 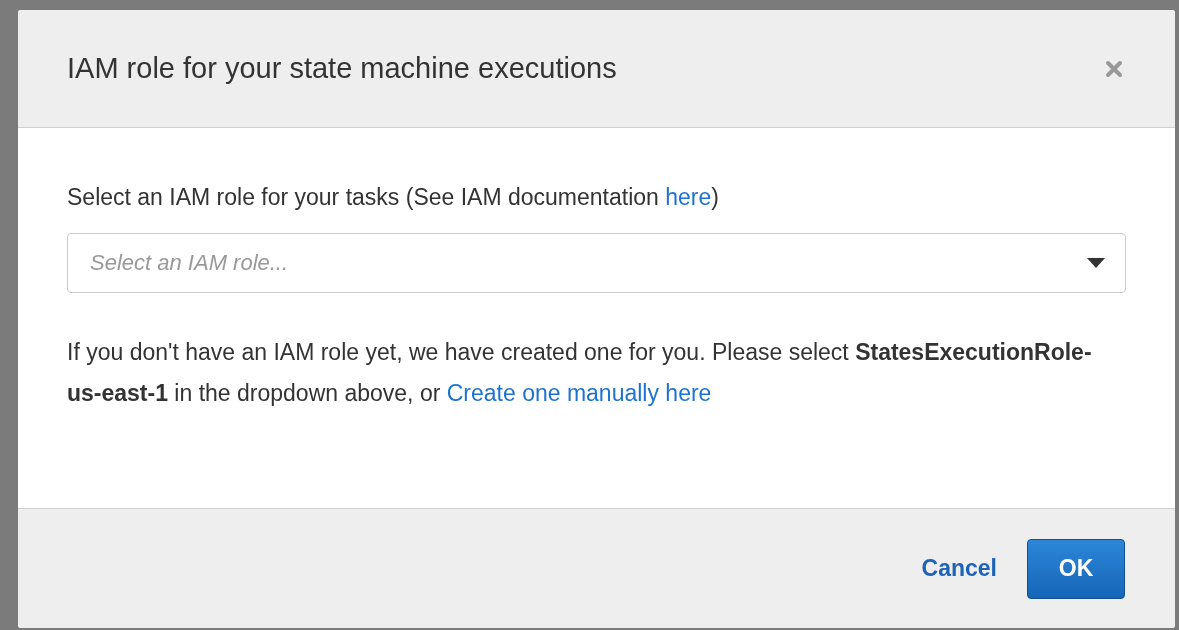 What do you see at coordinates (1076, 568) in the screenshot?
I see `ok-button: OK` at bounding box center [1076, 568].